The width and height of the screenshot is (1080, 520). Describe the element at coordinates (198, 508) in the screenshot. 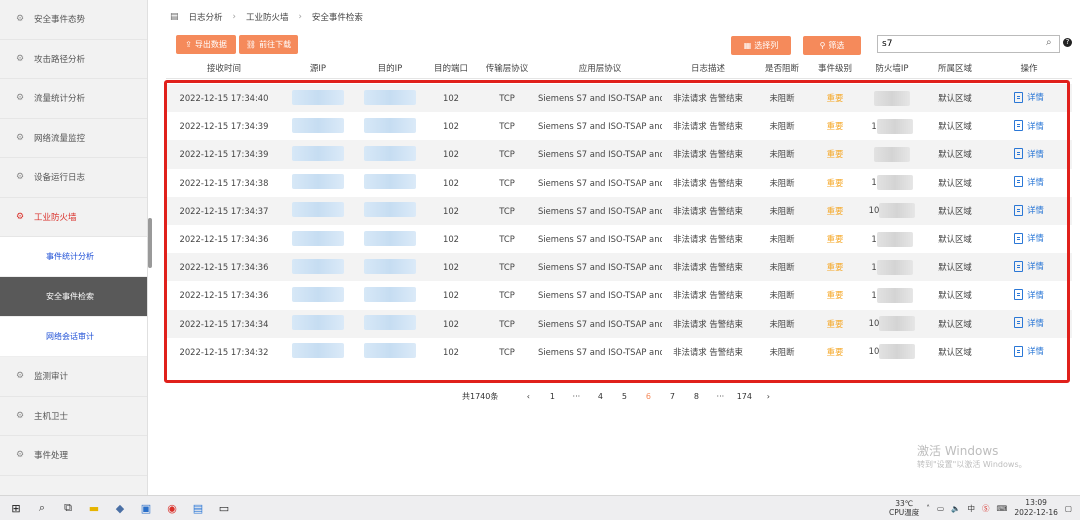

I see `app-icon: ▤` at that location.